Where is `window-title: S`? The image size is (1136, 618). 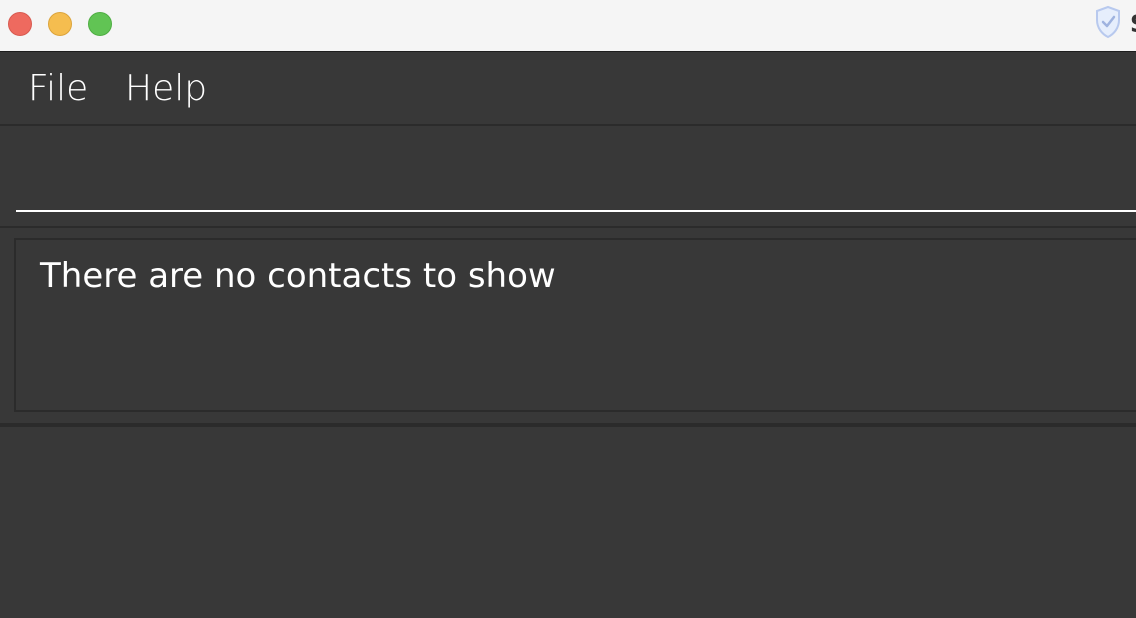
window-title: S is located at coordinates (1133, 24).